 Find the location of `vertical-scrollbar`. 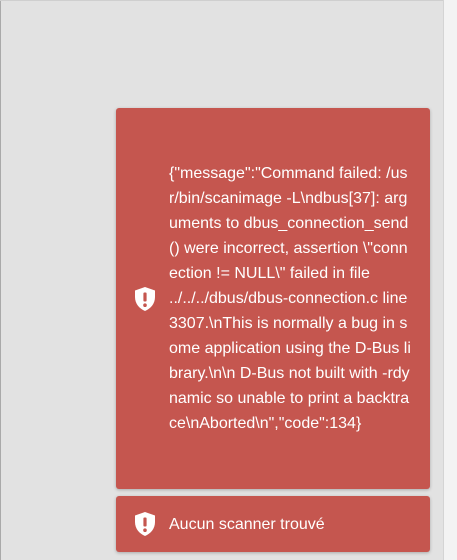

vertical-scrollbar is located at coordinates (450, 280).